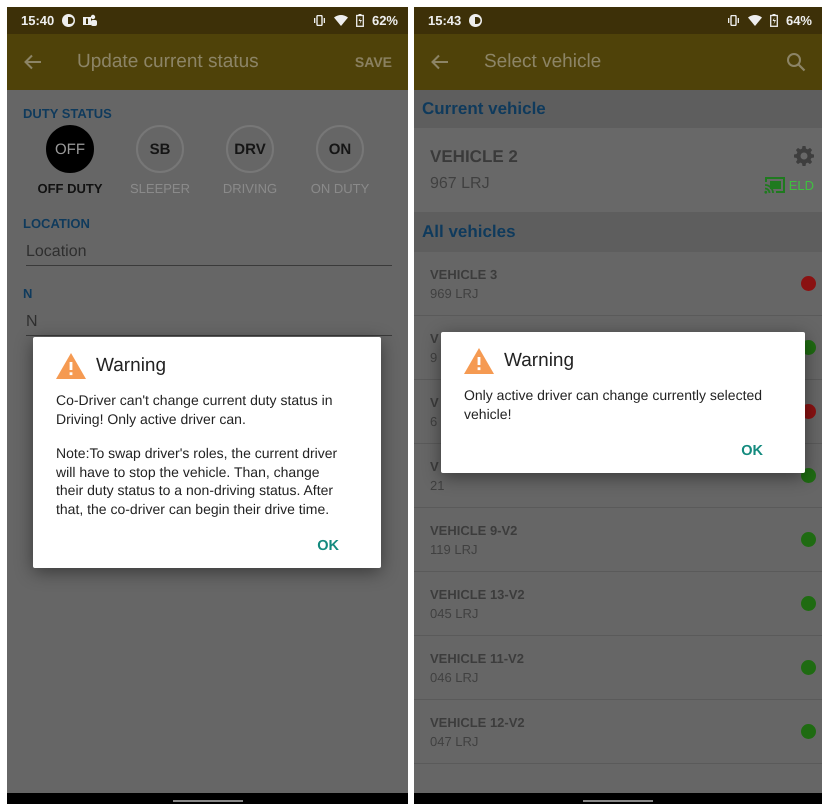 The width and height of the screenshot is (822, 804). Describe the element at coordinates (250, 149) in the screenshot. I see `status-toggle: DRV` at that location.